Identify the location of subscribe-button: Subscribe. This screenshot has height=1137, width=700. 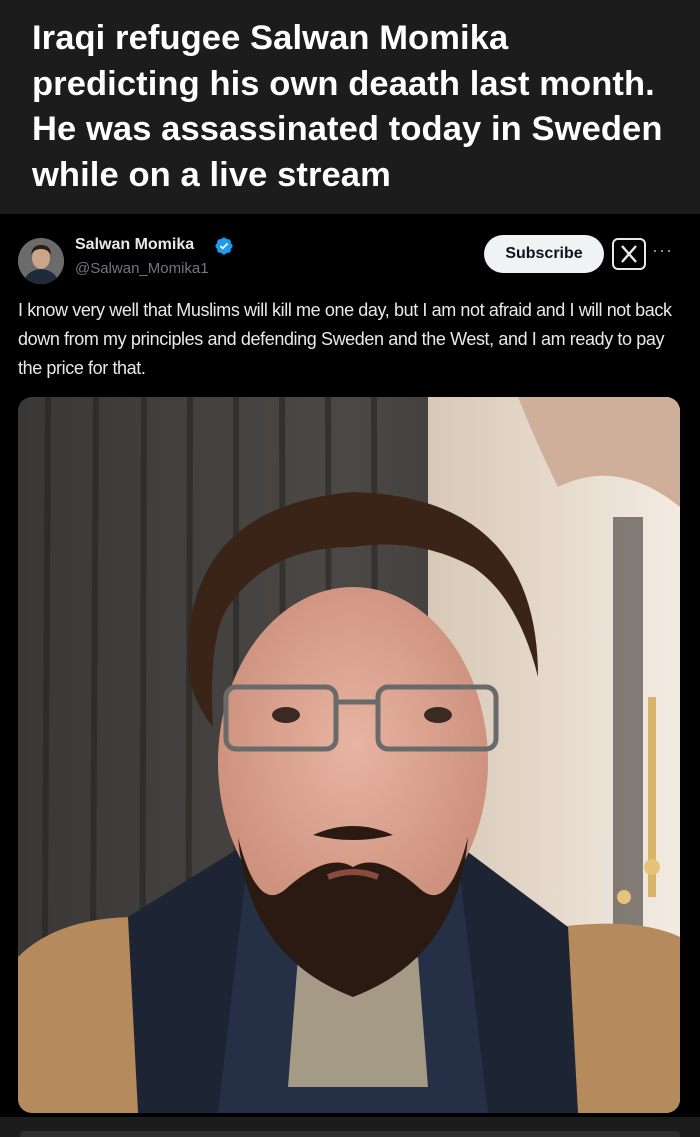
(544, 254).